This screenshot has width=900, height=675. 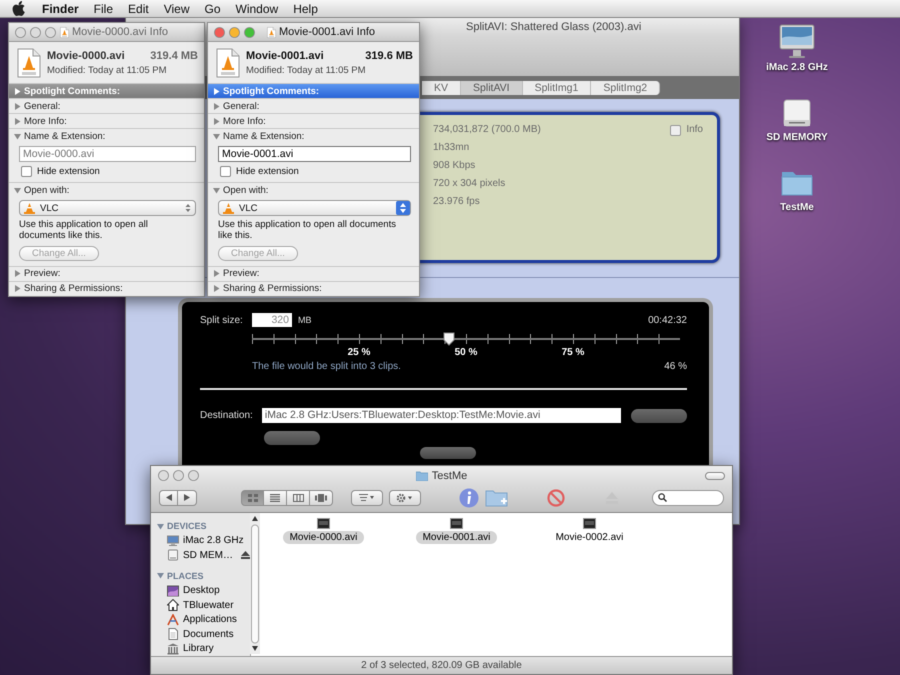 What do you see at coordinates (203, 590) in the screenshot?
I see `sidebar-item: Desktop` at bounding box center [203, 590].